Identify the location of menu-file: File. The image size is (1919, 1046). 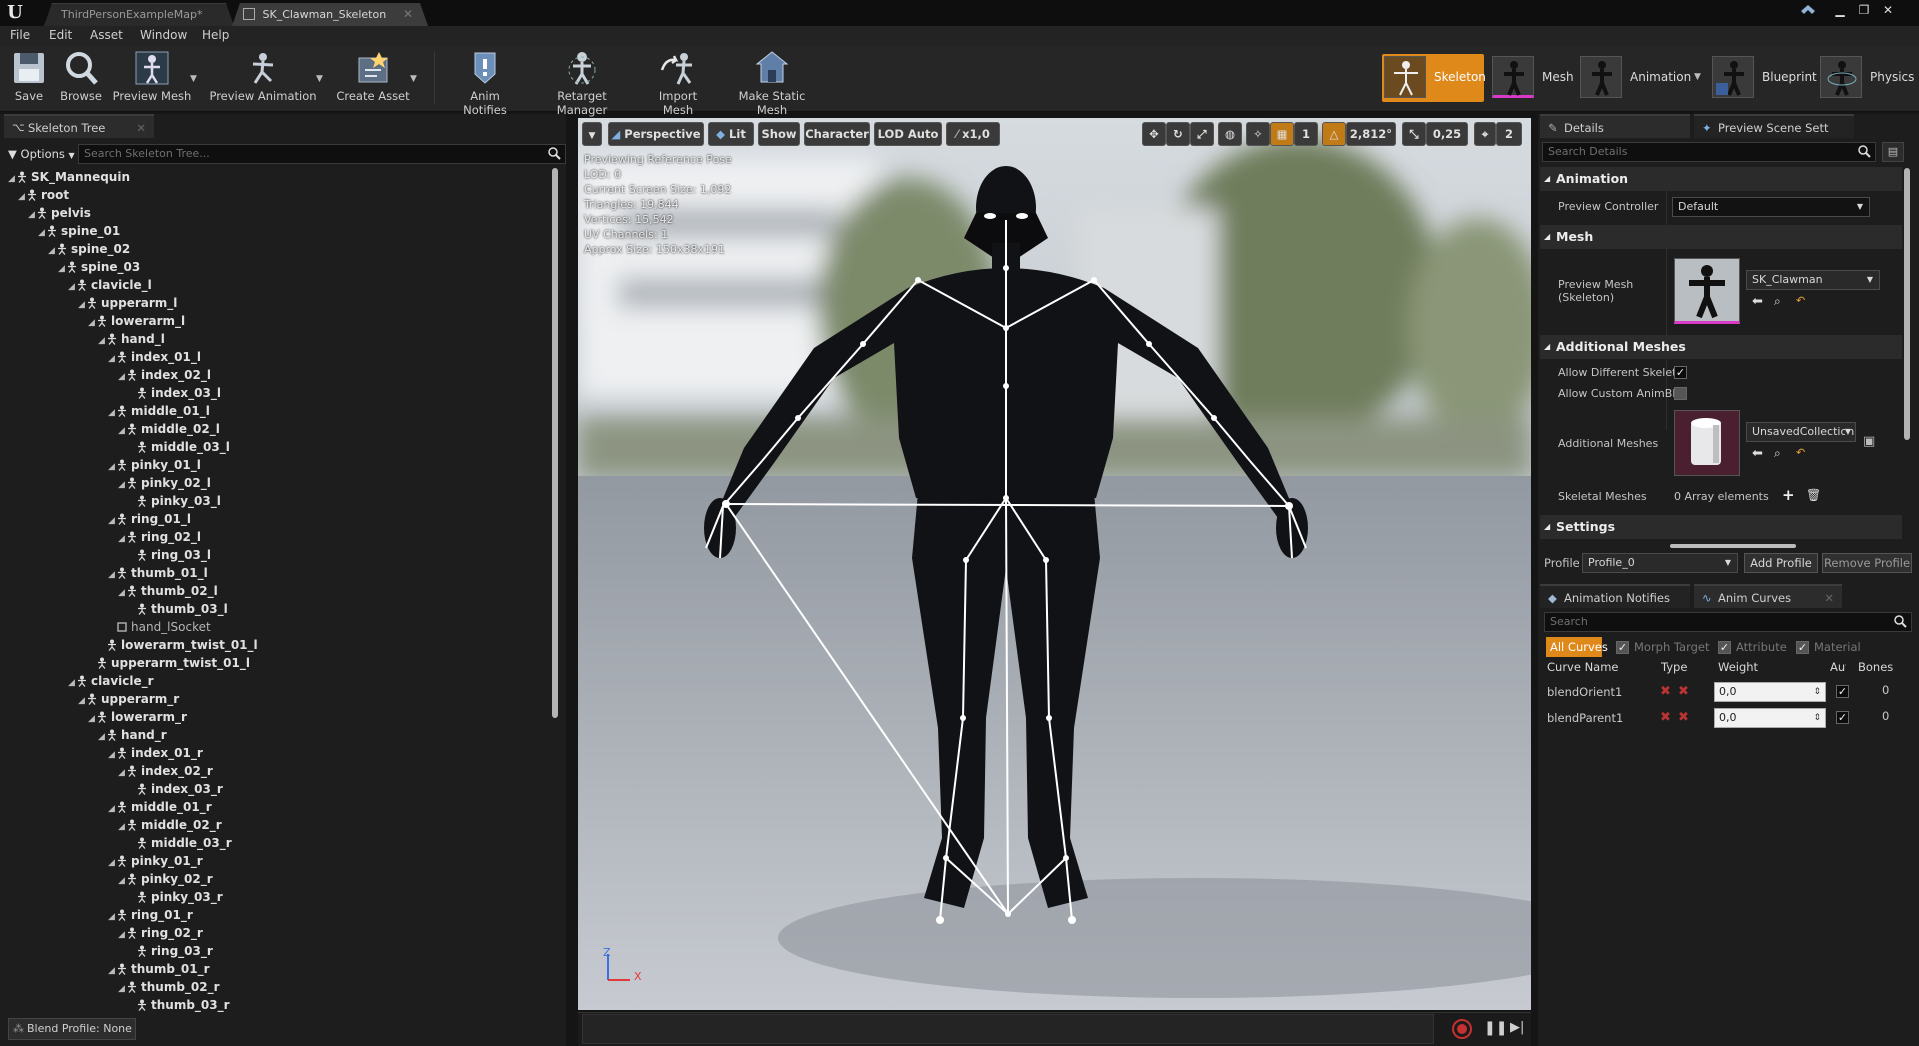
(20, 35).